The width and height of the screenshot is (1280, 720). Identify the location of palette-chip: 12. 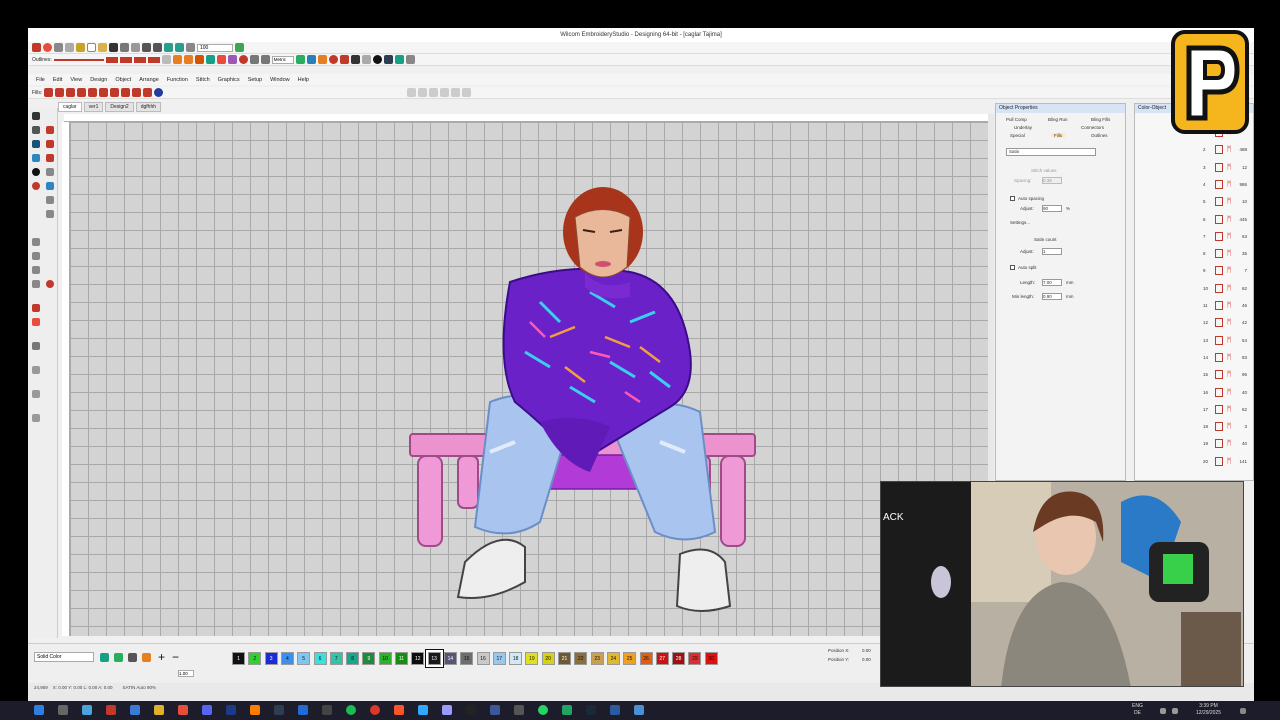
(418, 658).